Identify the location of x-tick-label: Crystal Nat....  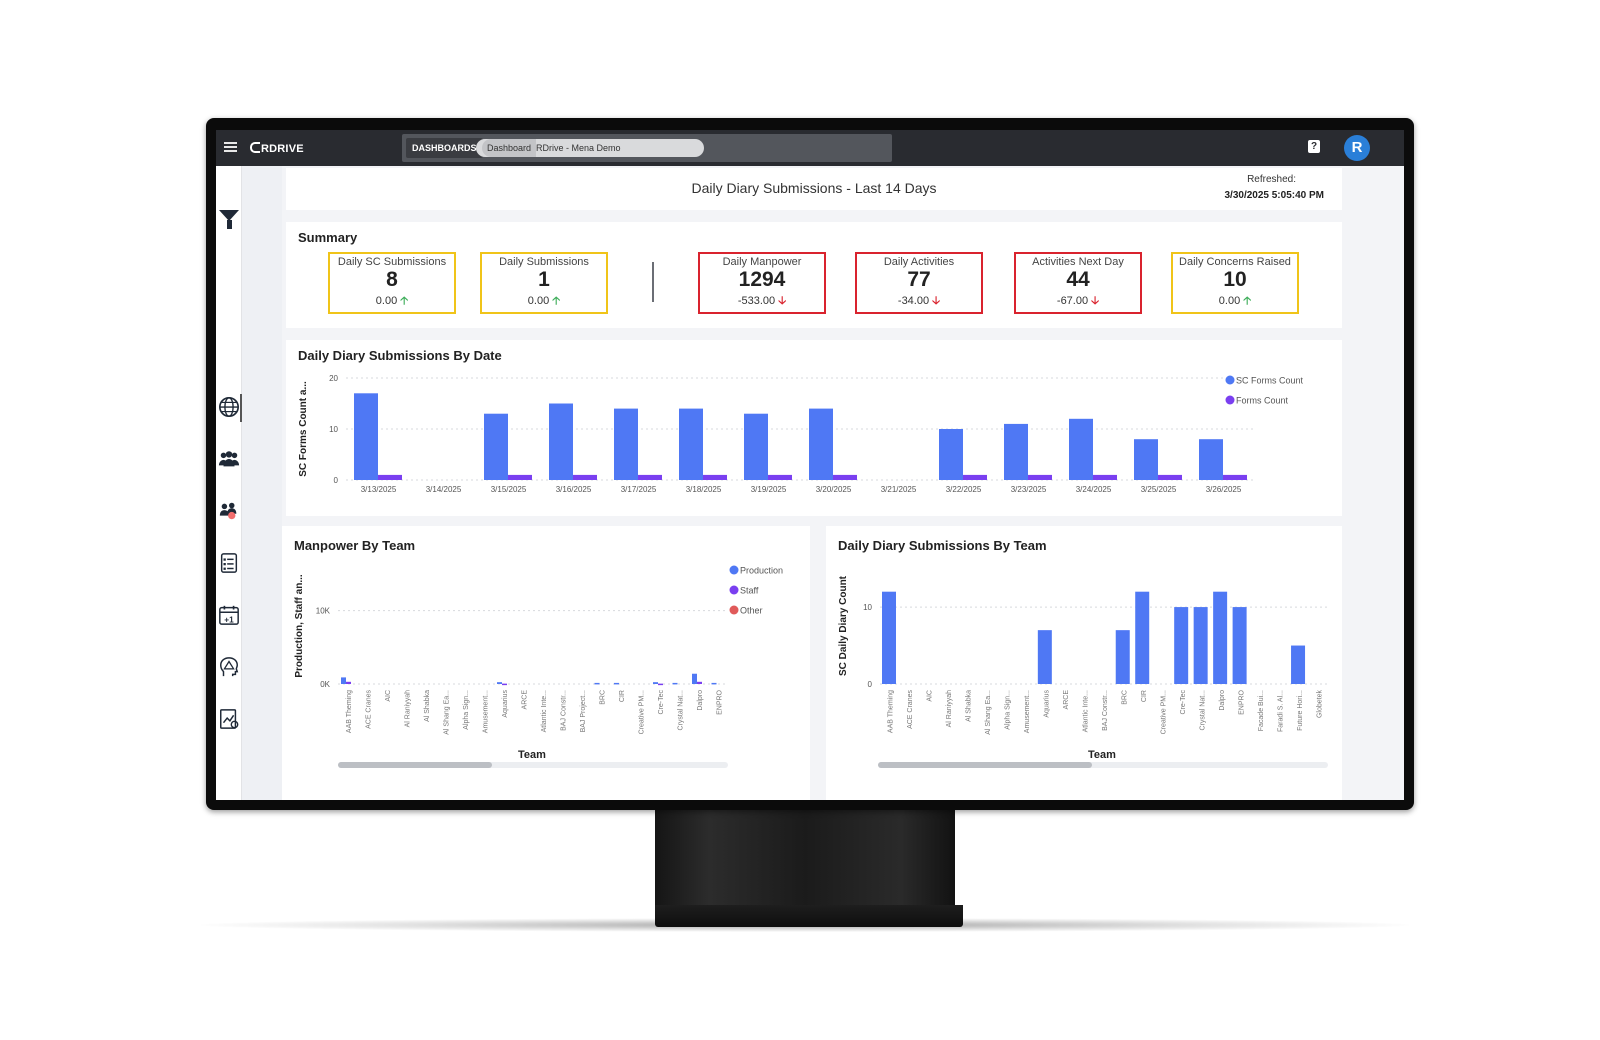
(680, 710).